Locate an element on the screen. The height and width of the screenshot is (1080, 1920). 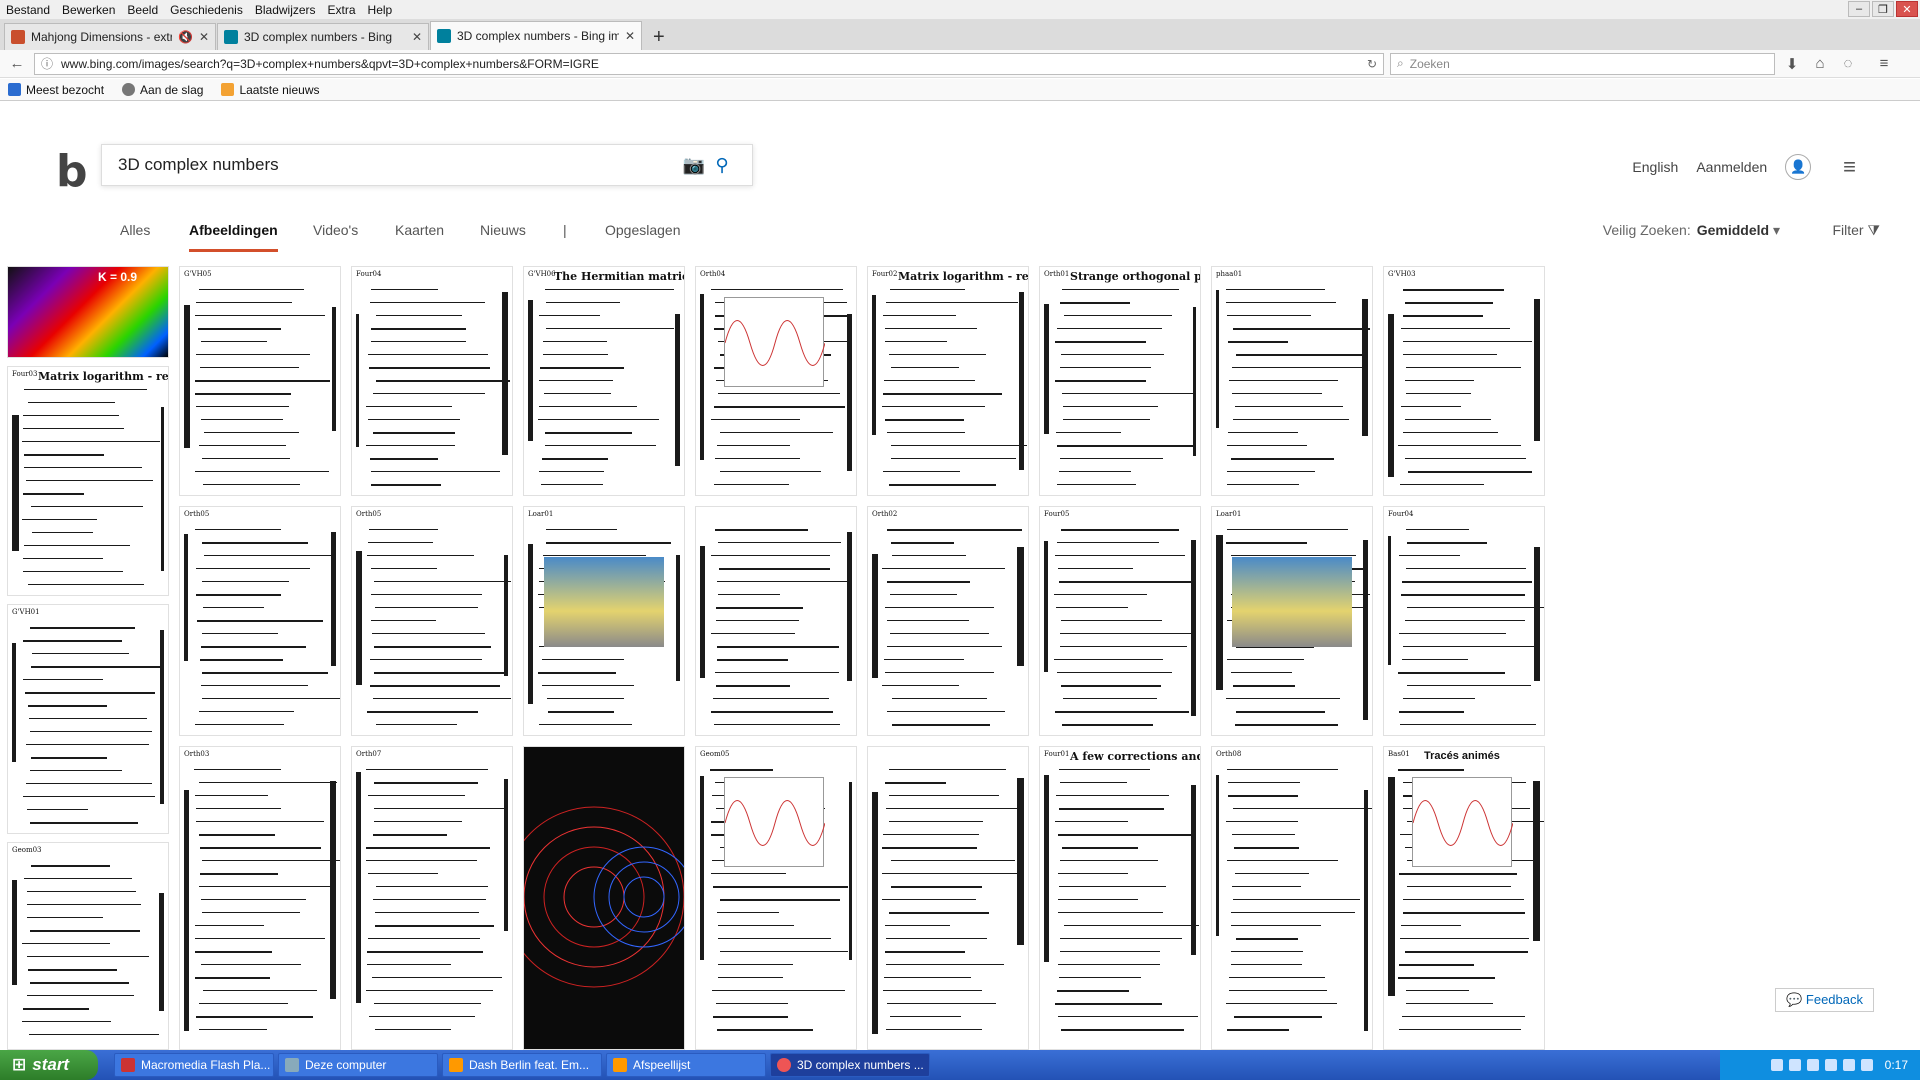
language-link: English is located at coordinates (1655, 167).